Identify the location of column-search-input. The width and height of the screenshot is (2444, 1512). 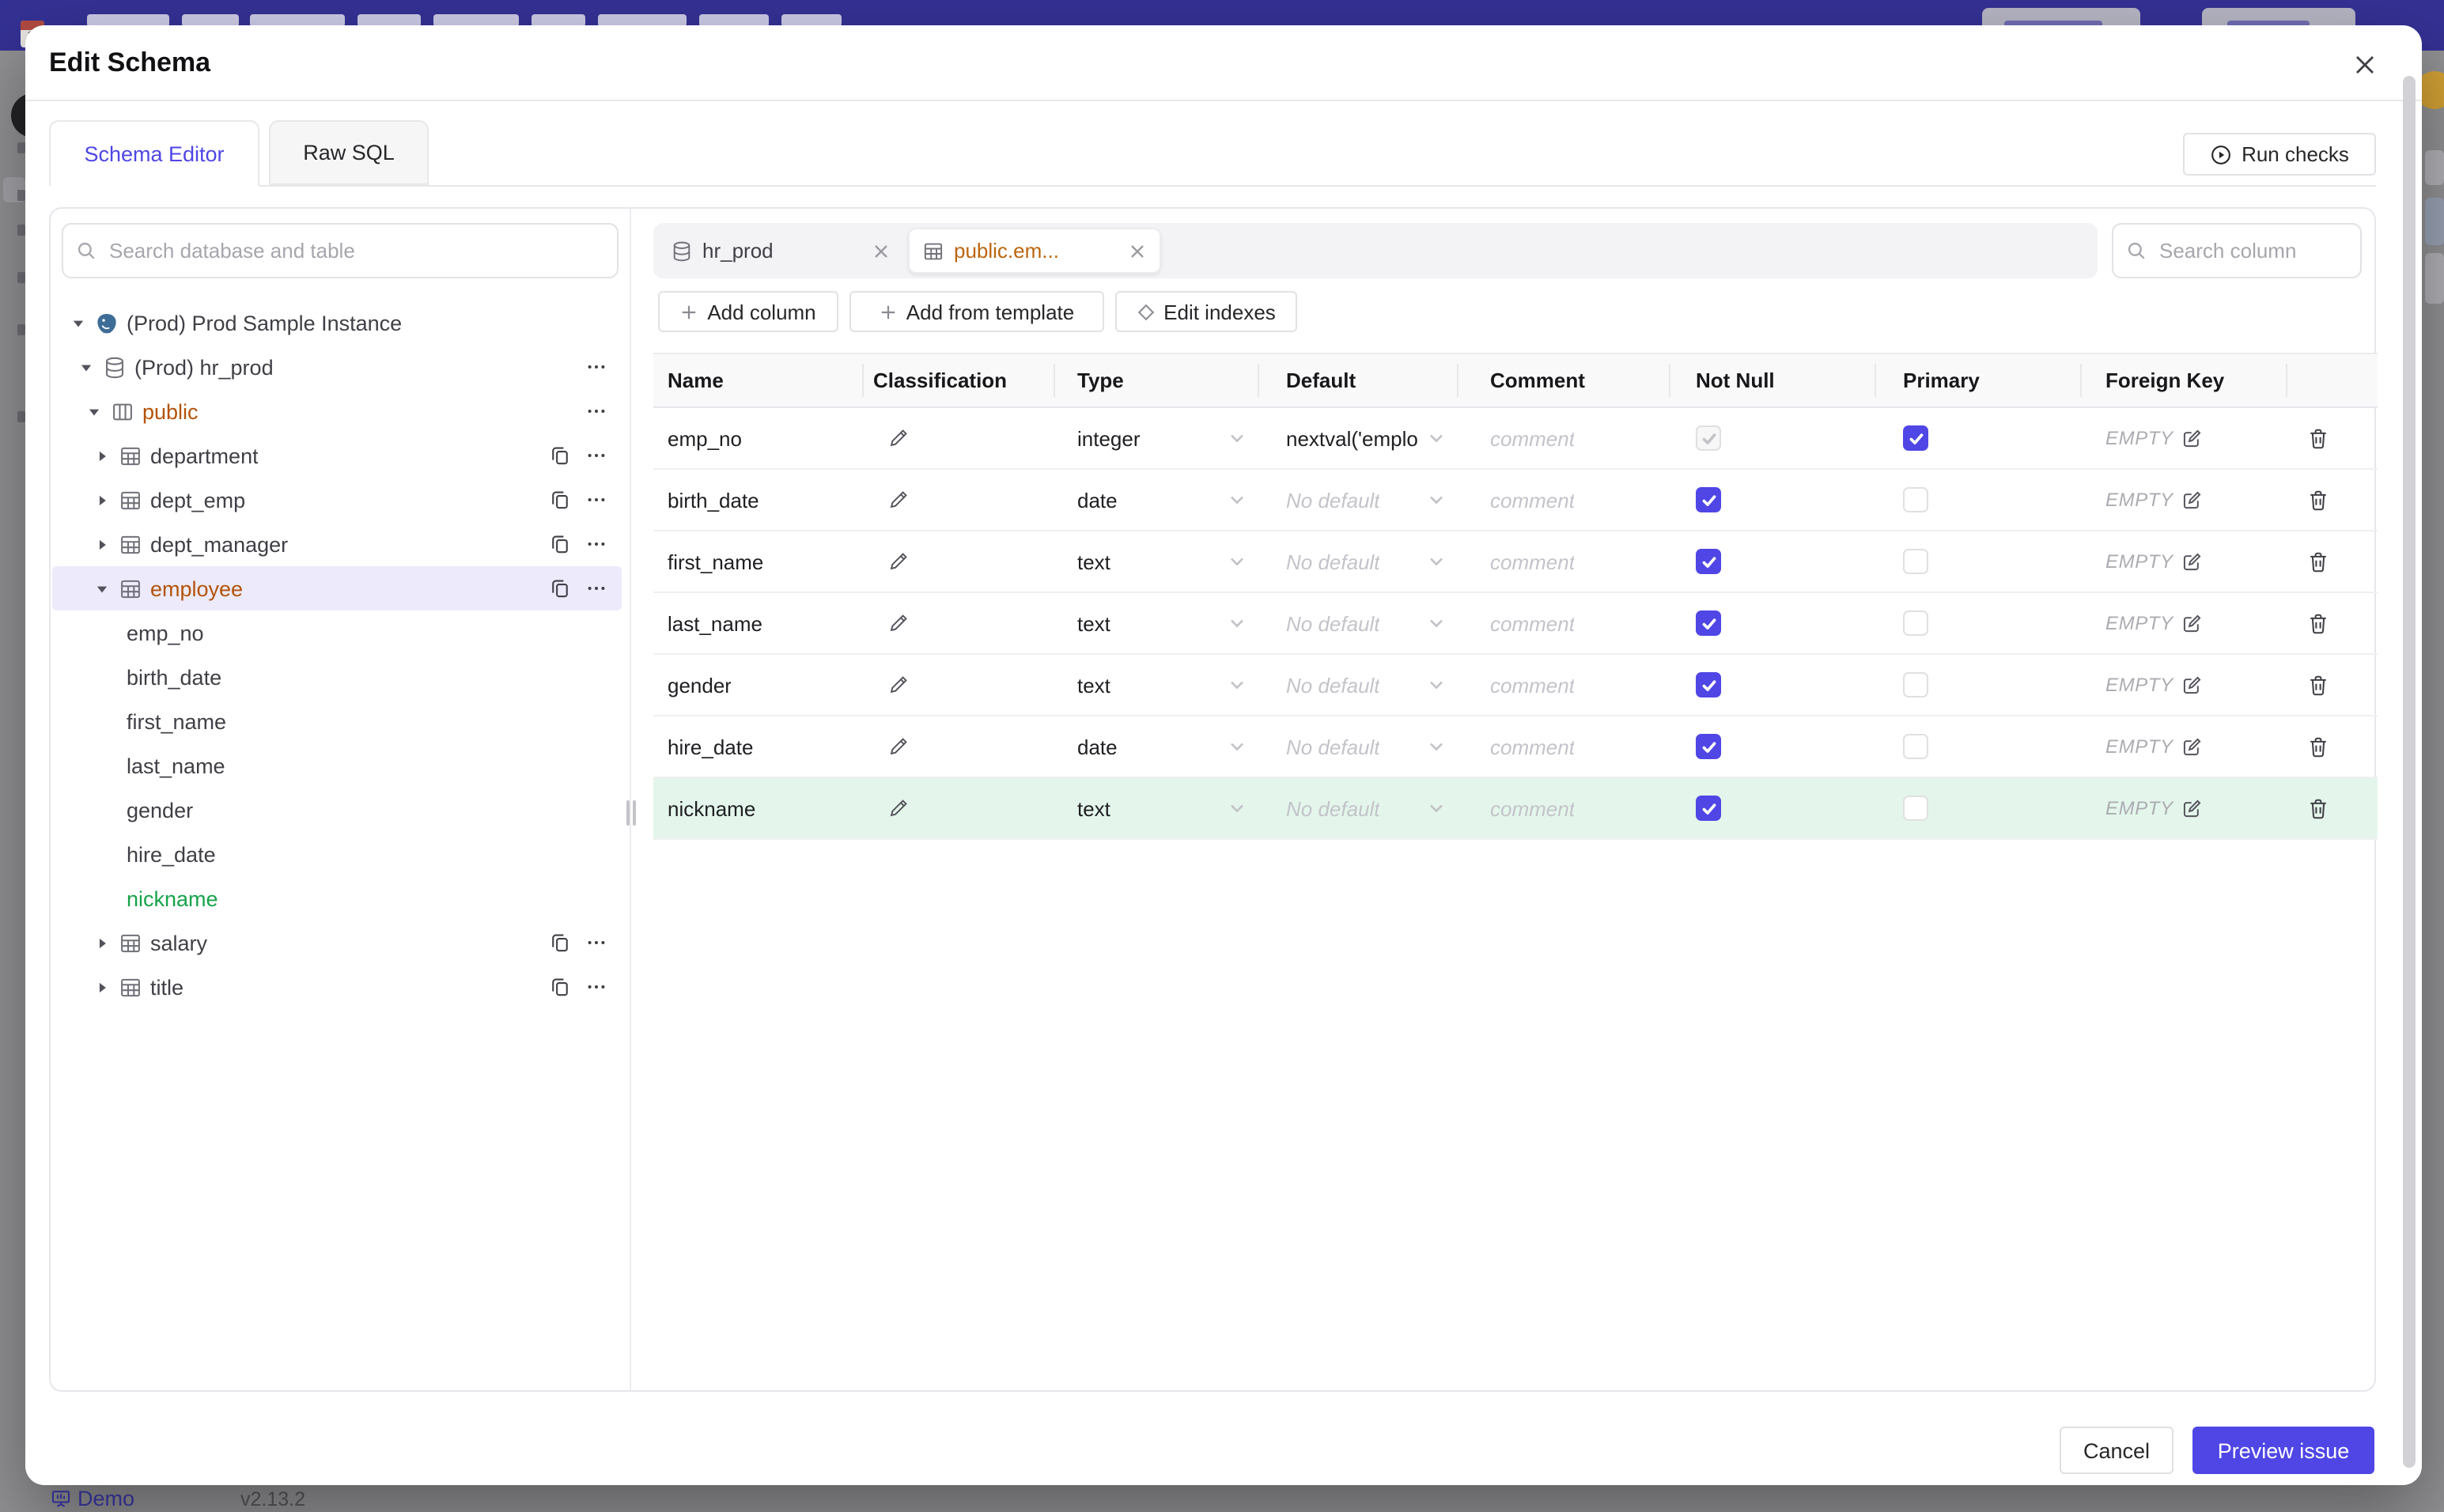
(2252, 251).